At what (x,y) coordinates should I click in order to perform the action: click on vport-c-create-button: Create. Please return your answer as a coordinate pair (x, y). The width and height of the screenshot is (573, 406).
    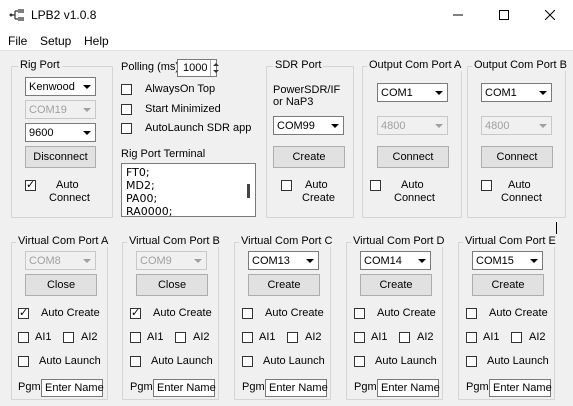
    Looking at the image, I should click on (284, 285).